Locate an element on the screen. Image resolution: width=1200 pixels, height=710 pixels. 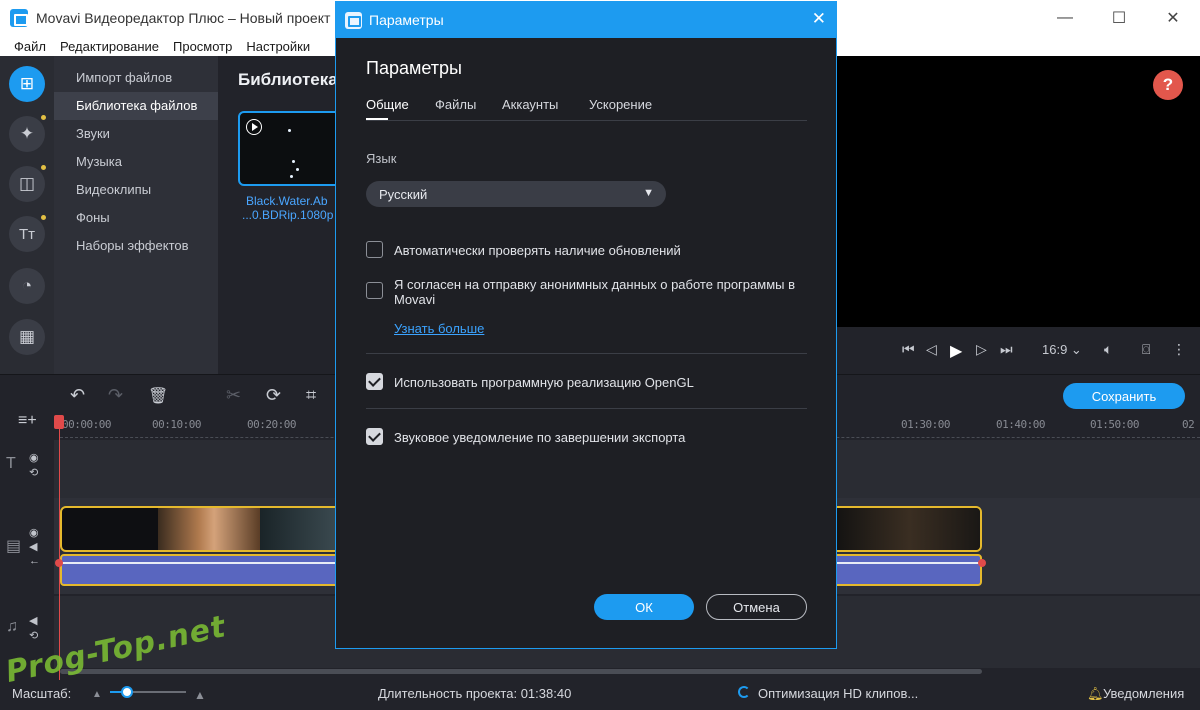
ruler-tick: 00:20:00 is located at coordinates (271, 424).